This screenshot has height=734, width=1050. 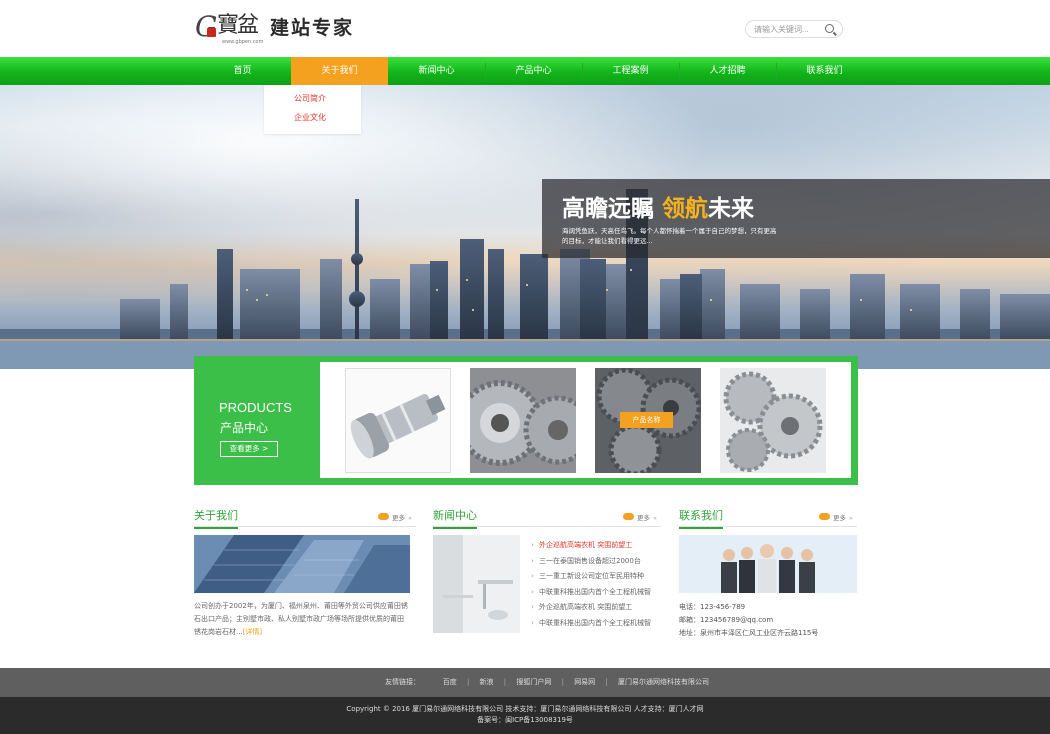 I want to click on contact-more-link: 更多, so click(x=836, y=517).